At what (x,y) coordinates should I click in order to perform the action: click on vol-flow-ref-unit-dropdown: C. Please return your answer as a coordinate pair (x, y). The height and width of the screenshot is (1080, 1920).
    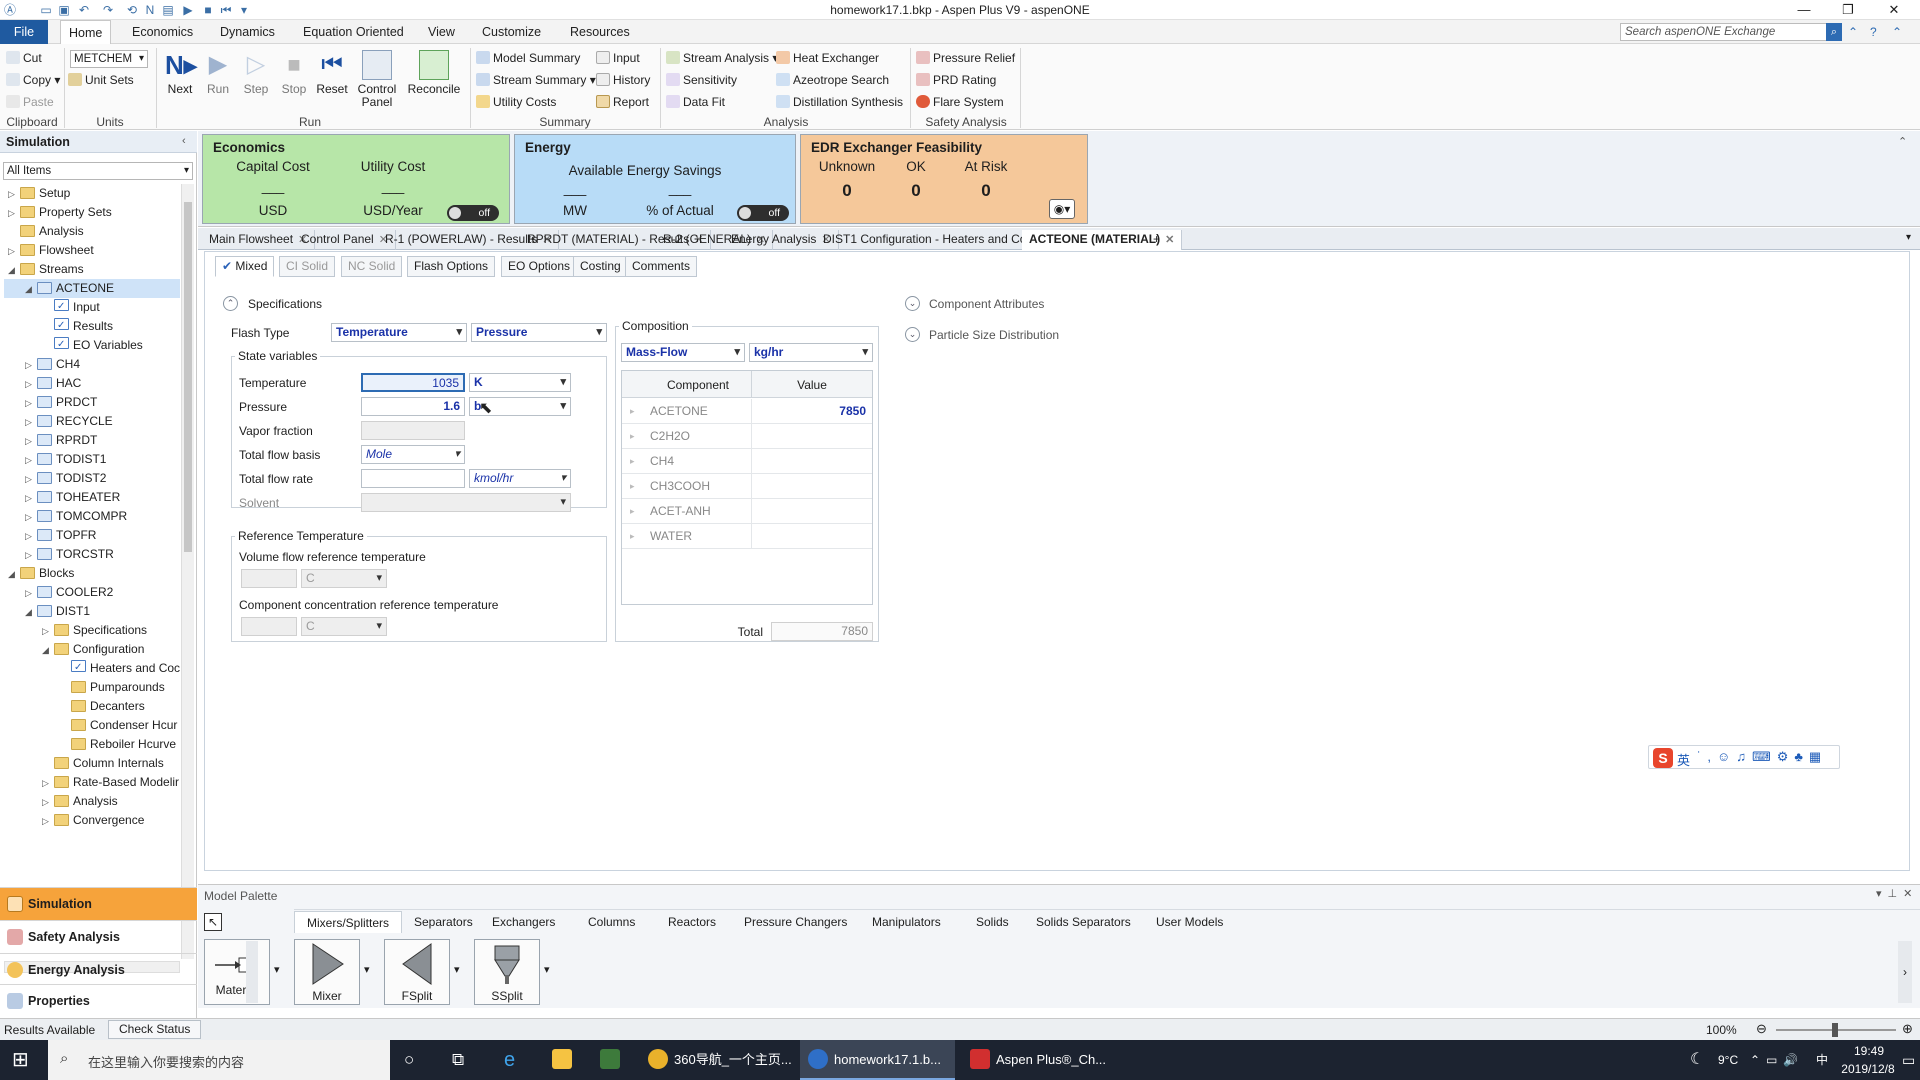
    Looking at the image, I should click on (344, 578).